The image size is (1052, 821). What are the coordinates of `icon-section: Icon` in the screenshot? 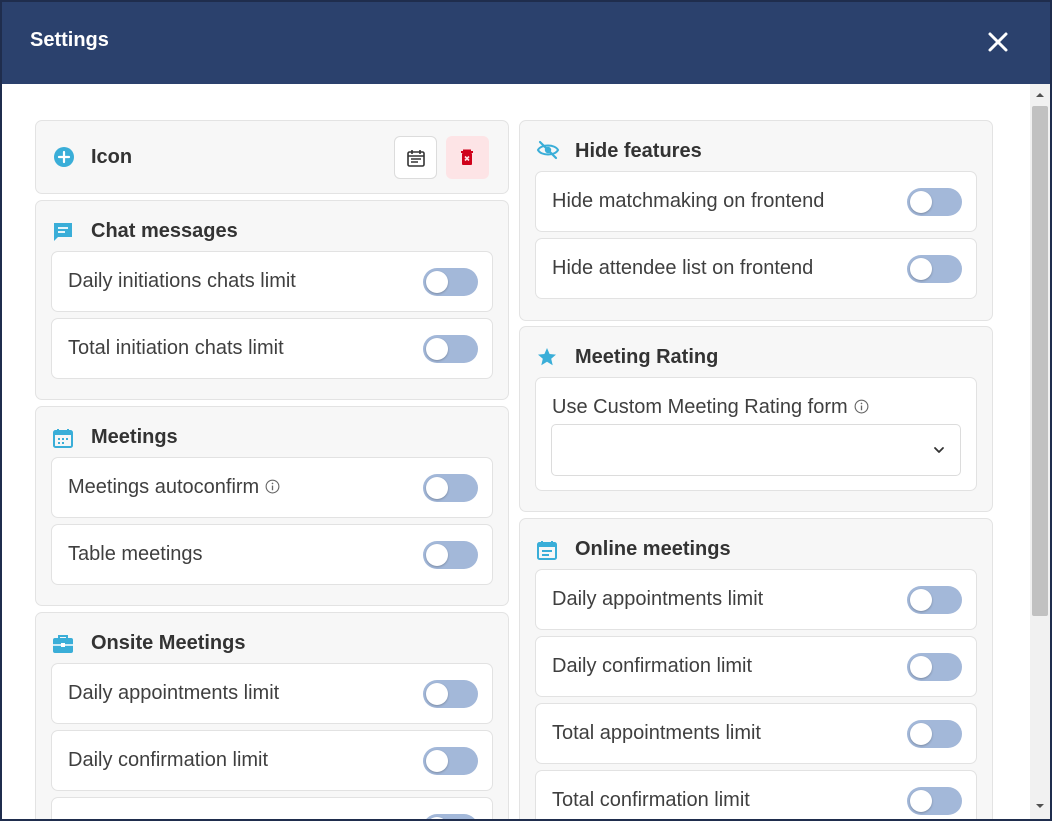 It's located at (272, 157).